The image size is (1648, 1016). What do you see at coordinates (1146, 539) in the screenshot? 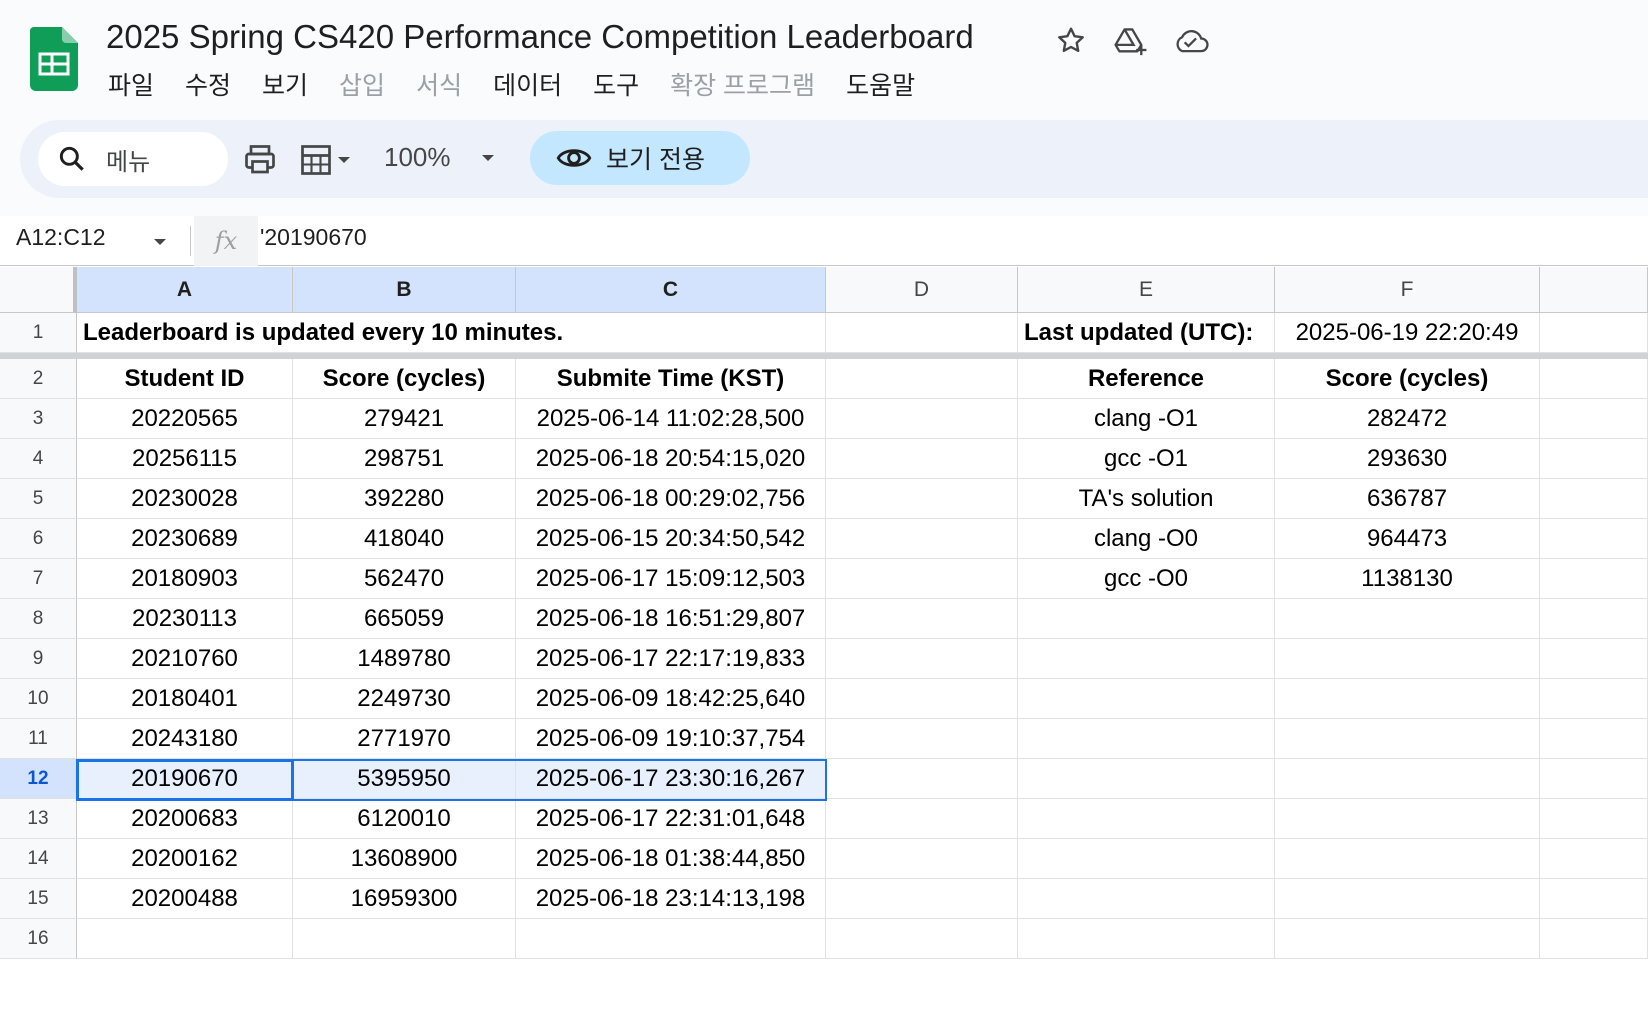
I see `reference-name-cell: clang -O0` at bounding box center [1146, 539].